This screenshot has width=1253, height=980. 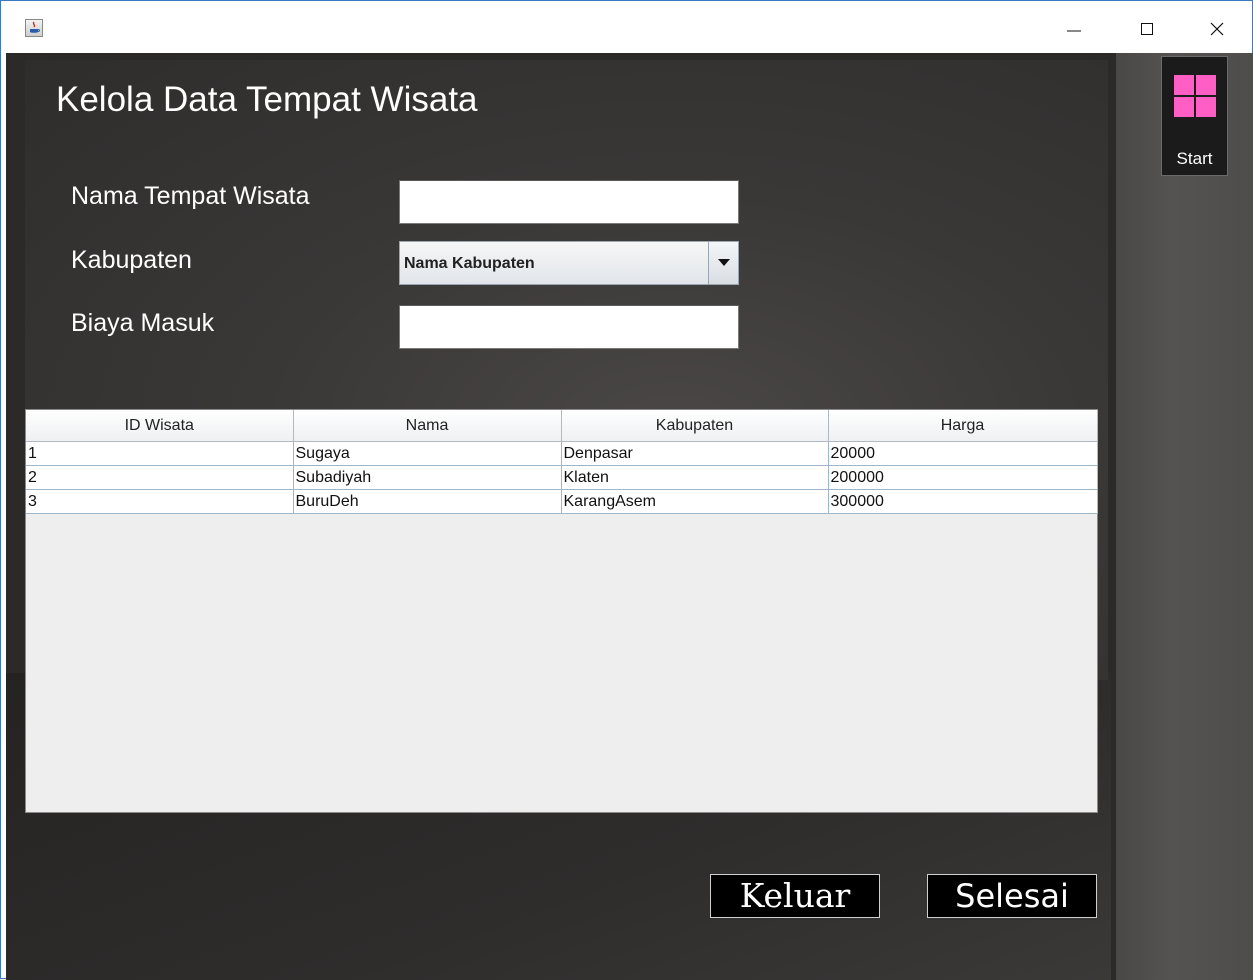 I want to click on table-row: 1 Sugaya Denpasar 20000, so click(x=562, y=453).